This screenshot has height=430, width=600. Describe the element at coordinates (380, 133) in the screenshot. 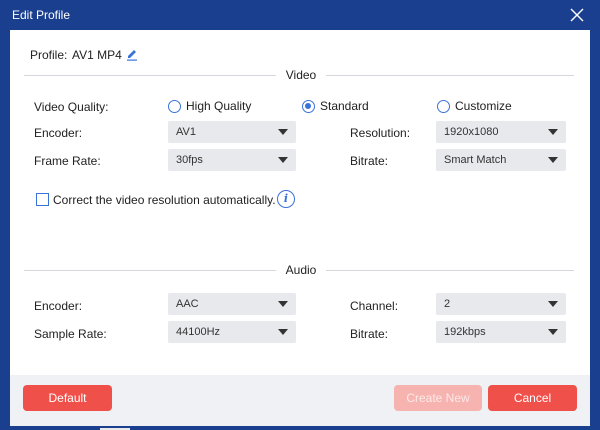

I see `resolution-label: Resolution:` at that location.